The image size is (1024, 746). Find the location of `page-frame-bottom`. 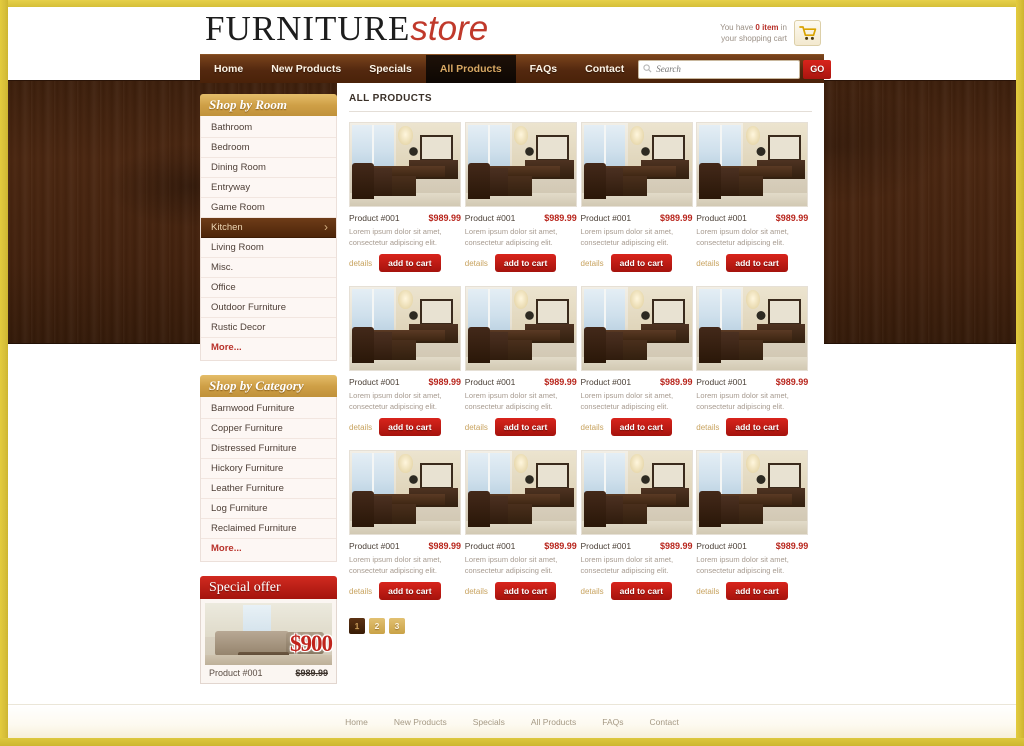

page-frame-bottom is located at coordinates (512, 742).